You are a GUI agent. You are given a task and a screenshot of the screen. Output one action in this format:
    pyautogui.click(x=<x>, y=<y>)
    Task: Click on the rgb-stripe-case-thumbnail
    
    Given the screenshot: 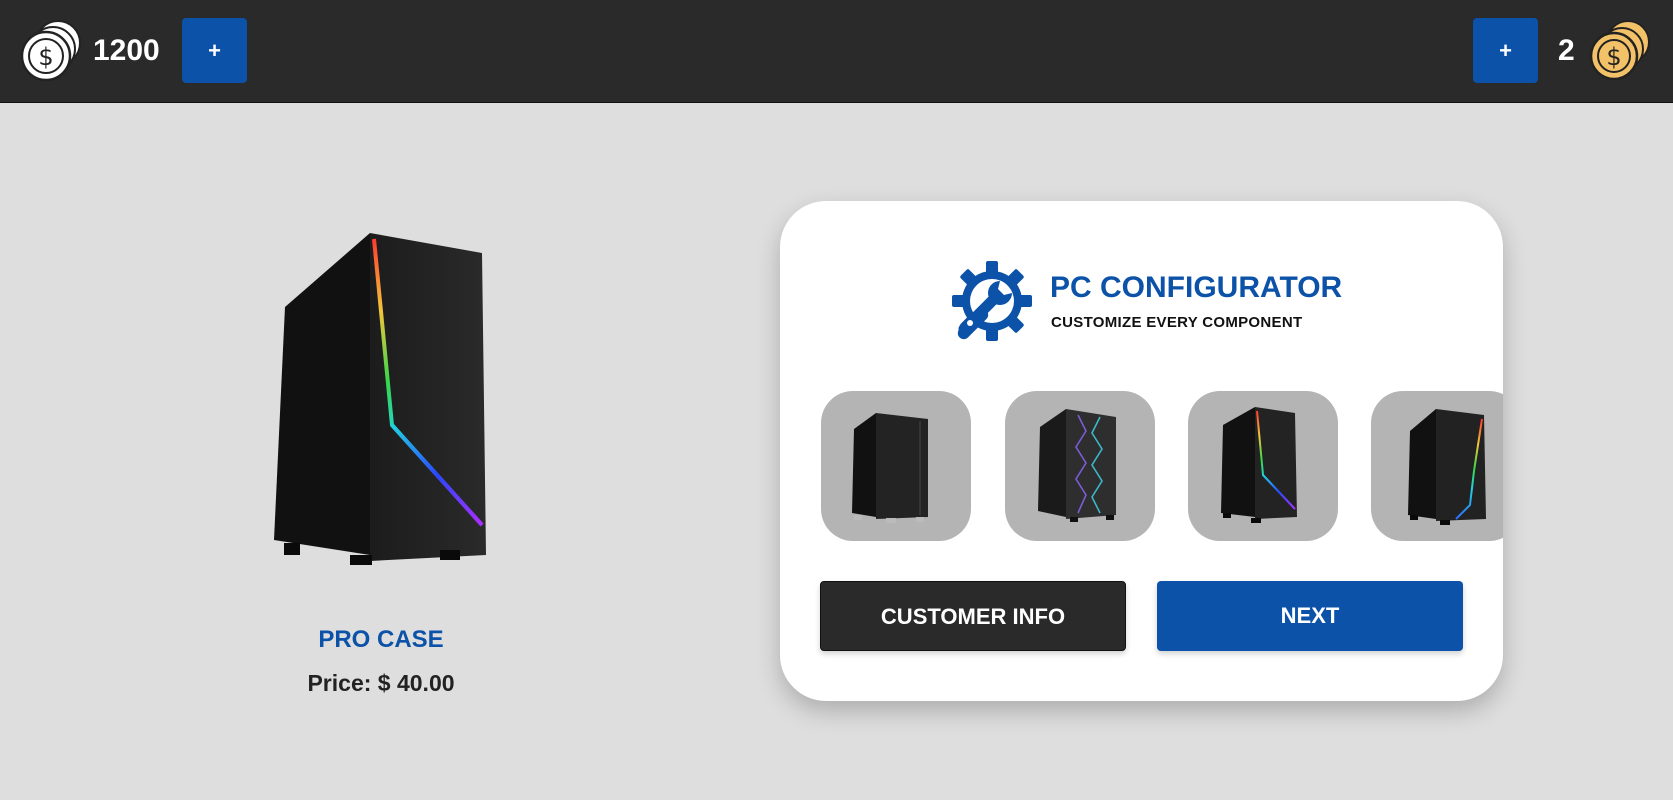 What is the action you would take?
    pyautogui.click(x=1447, y=467)
    